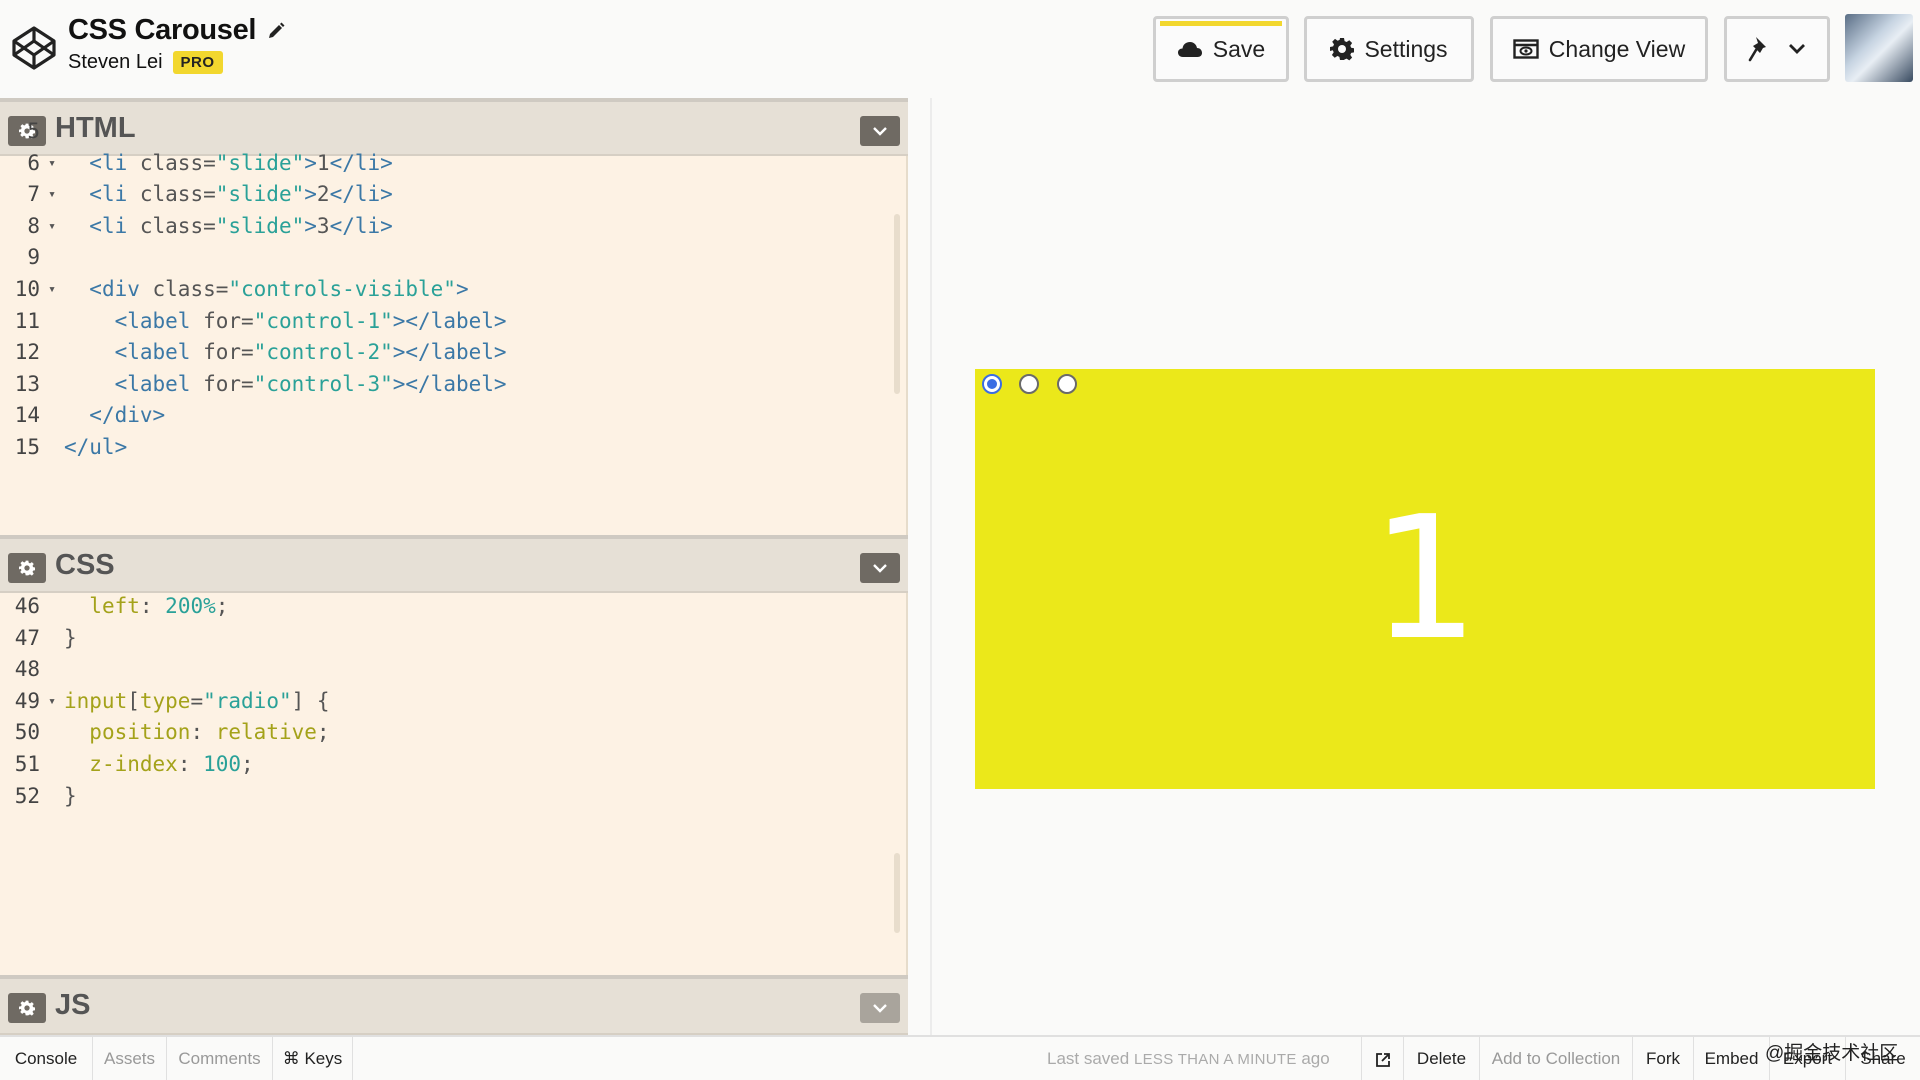 This screenshot has width=1920, height=1080. What do you see at coordinates (453, 132) in the screenshot?
I see `code-line: 5` at bounding box center [453, 132].